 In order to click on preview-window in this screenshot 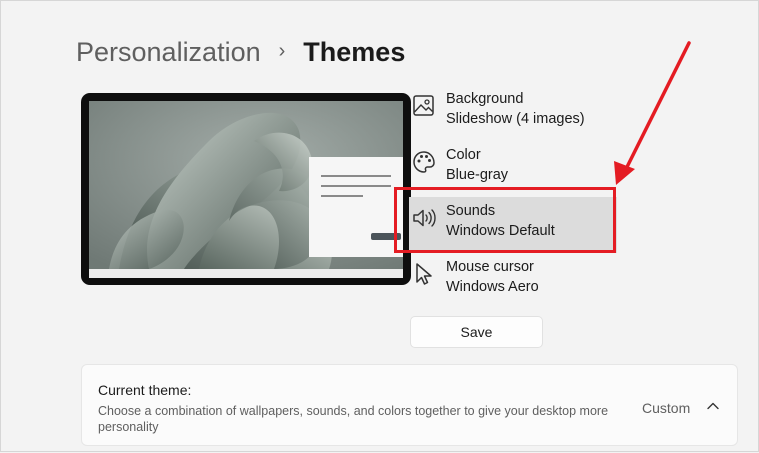, I will do `click(356, 207)`.